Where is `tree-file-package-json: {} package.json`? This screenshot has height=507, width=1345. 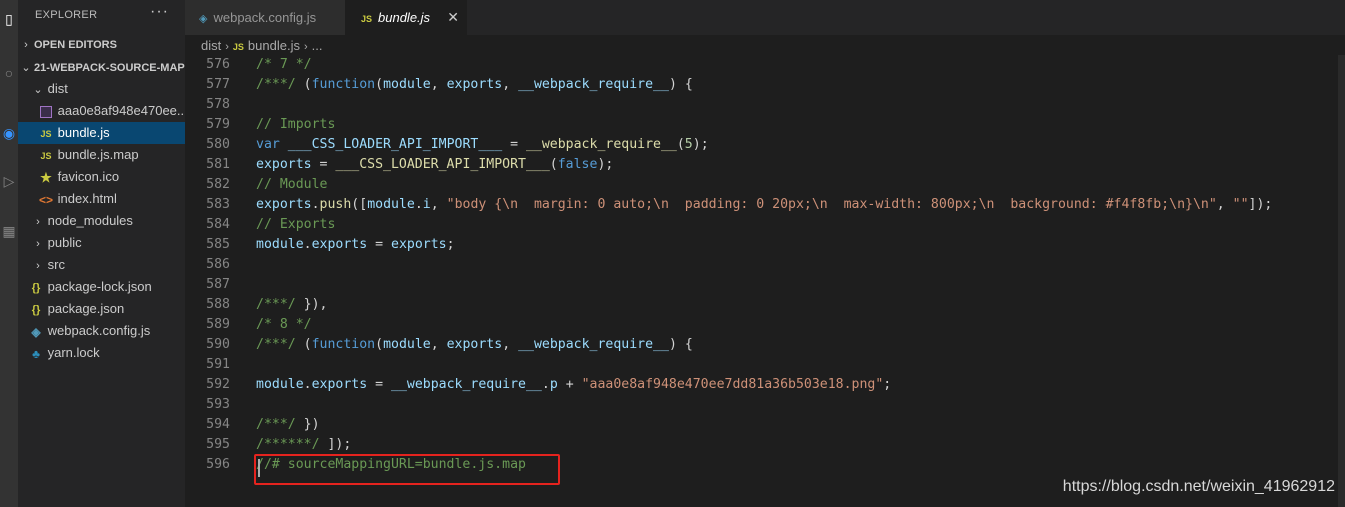
tree-file-package-json: {} package.json is located at coordinates (101, 309).